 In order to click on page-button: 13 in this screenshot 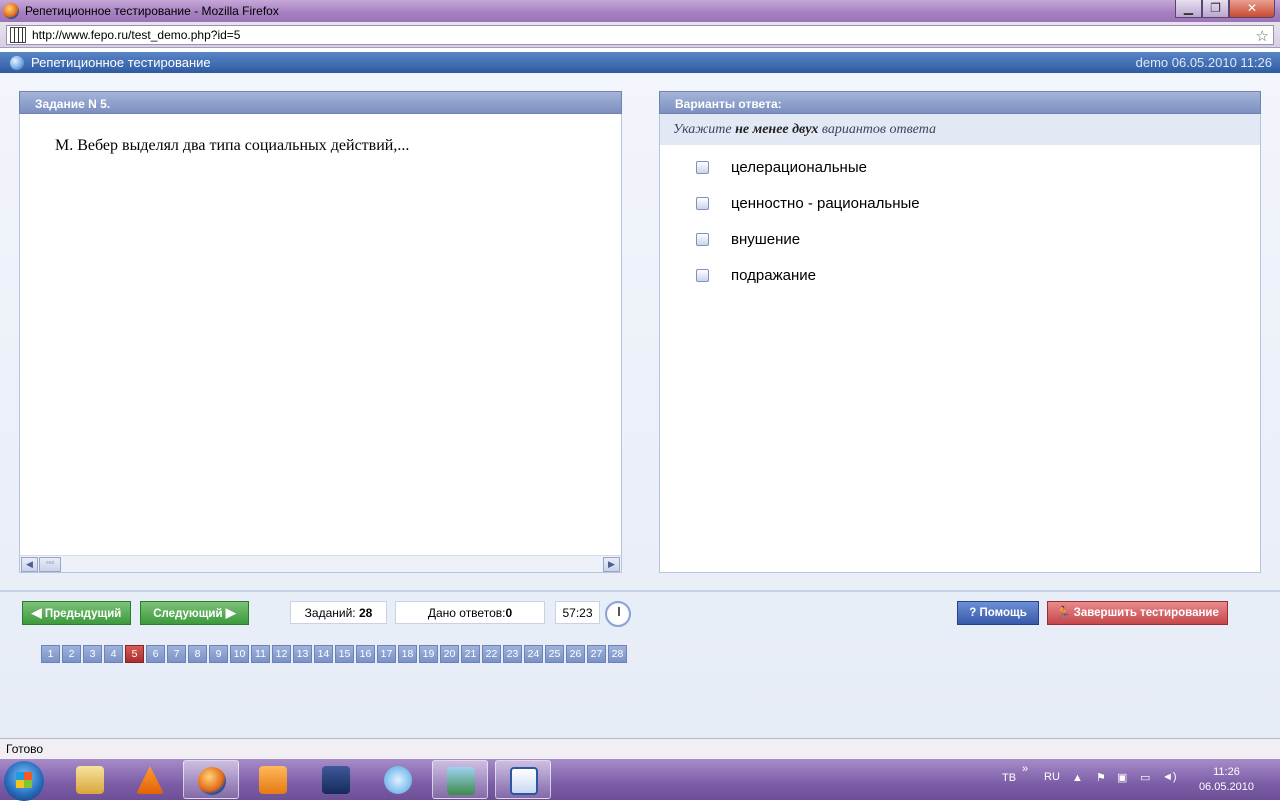, I will do `click(302, 654)`.